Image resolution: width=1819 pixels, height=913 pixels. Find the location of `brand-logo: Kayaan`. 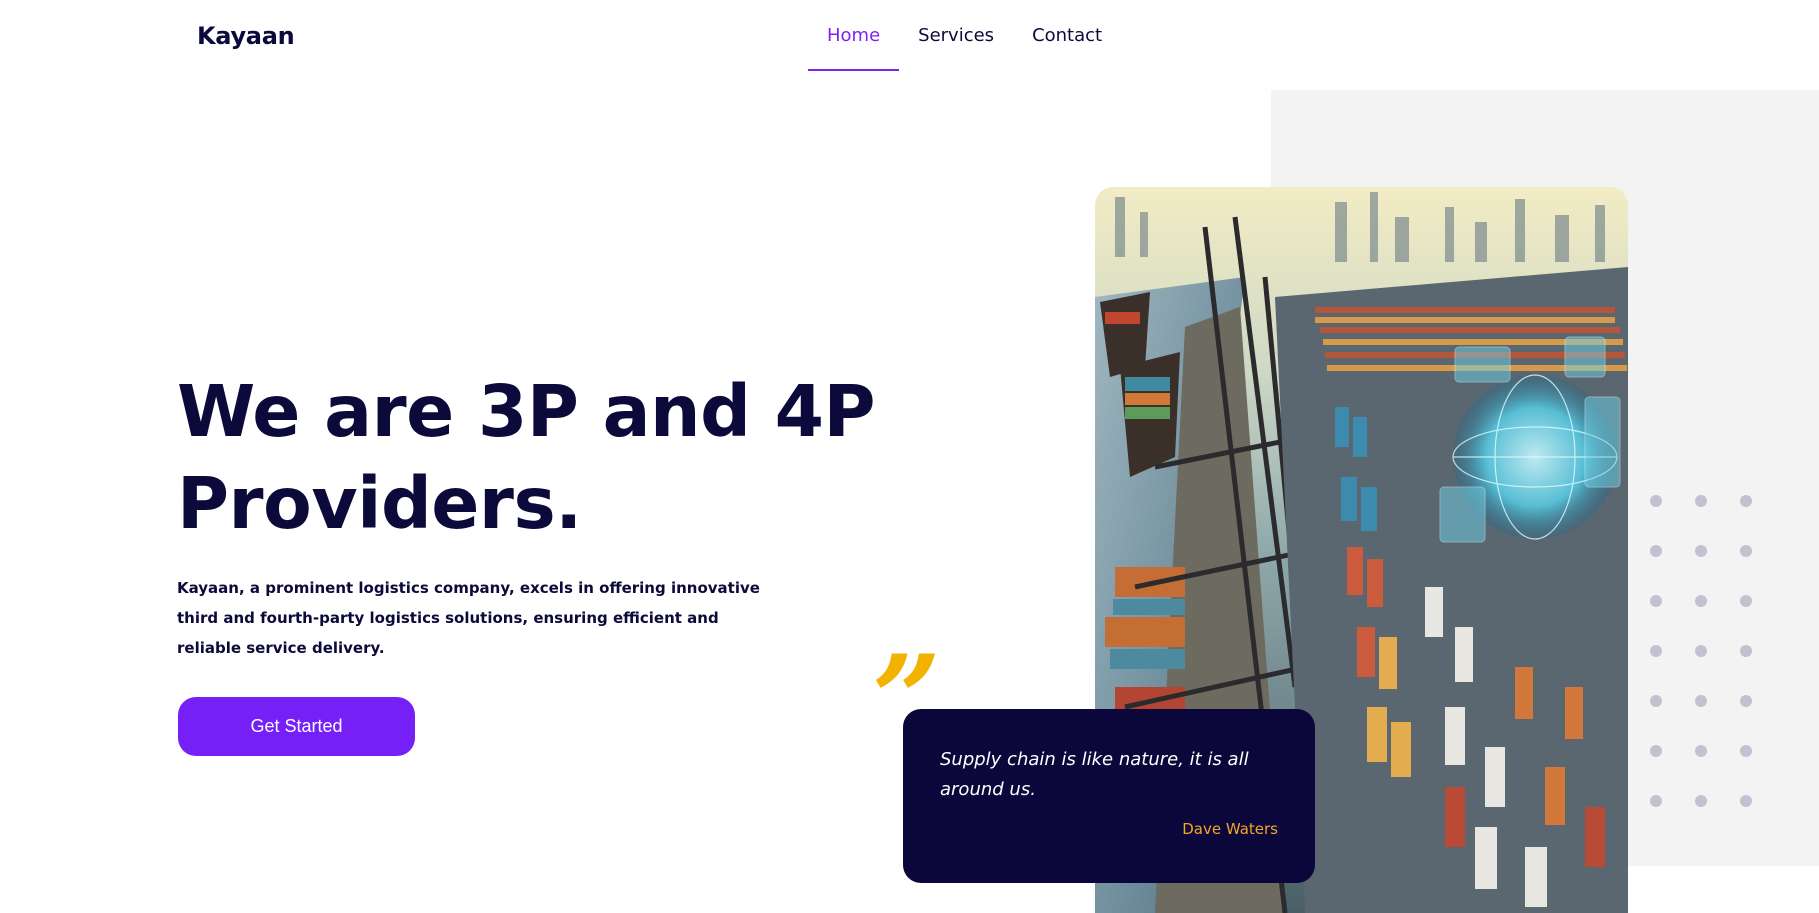

brand-logo: Kayaan is located at coordinates (246, 36).